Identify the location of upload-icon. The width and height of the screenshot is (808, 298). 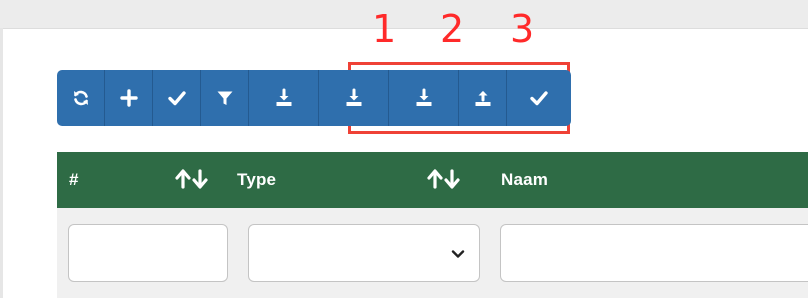
(482, 98).